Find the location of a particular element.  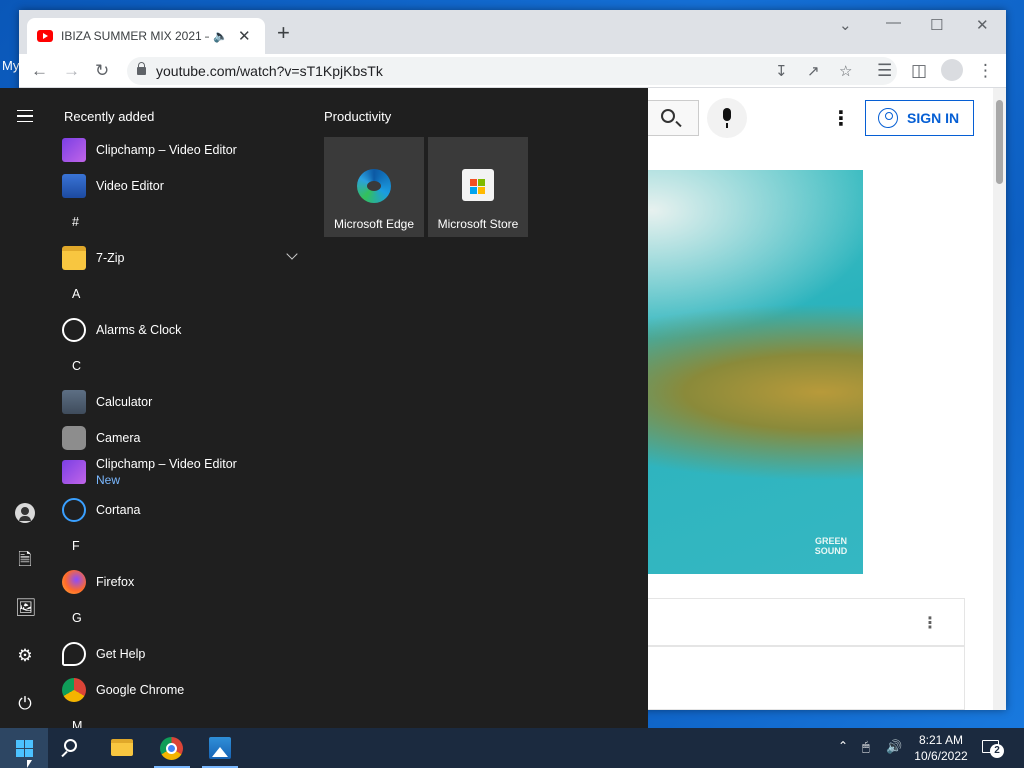

bookmark-star-icon: ☆ is located at coordinates (845, 71).